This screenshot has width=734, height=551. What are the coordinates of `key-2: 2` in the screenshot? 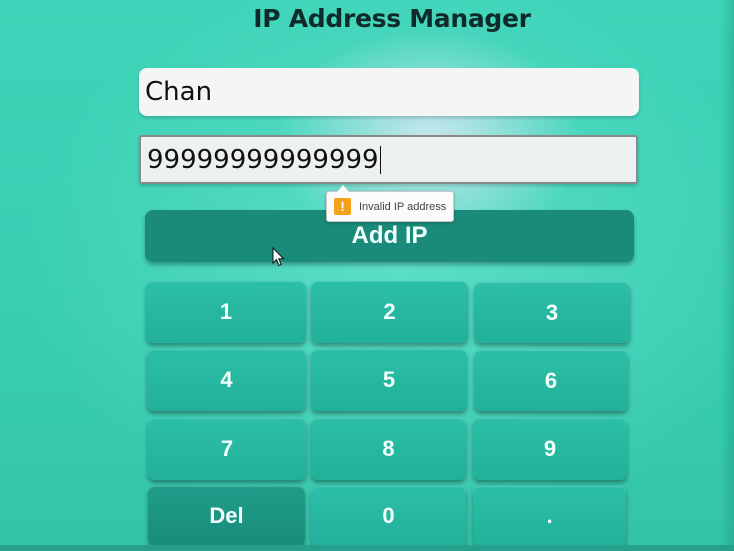 It's located at (389, 312).